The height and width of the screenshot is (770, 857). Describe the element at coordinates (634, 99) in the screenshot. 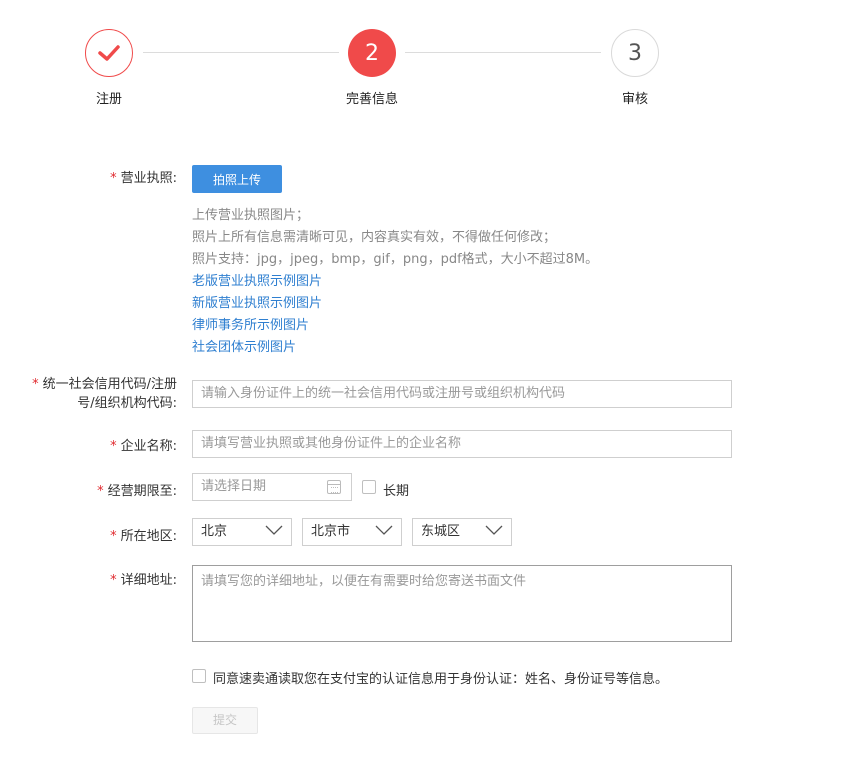

I see `step-3-label: 审核` at that location.